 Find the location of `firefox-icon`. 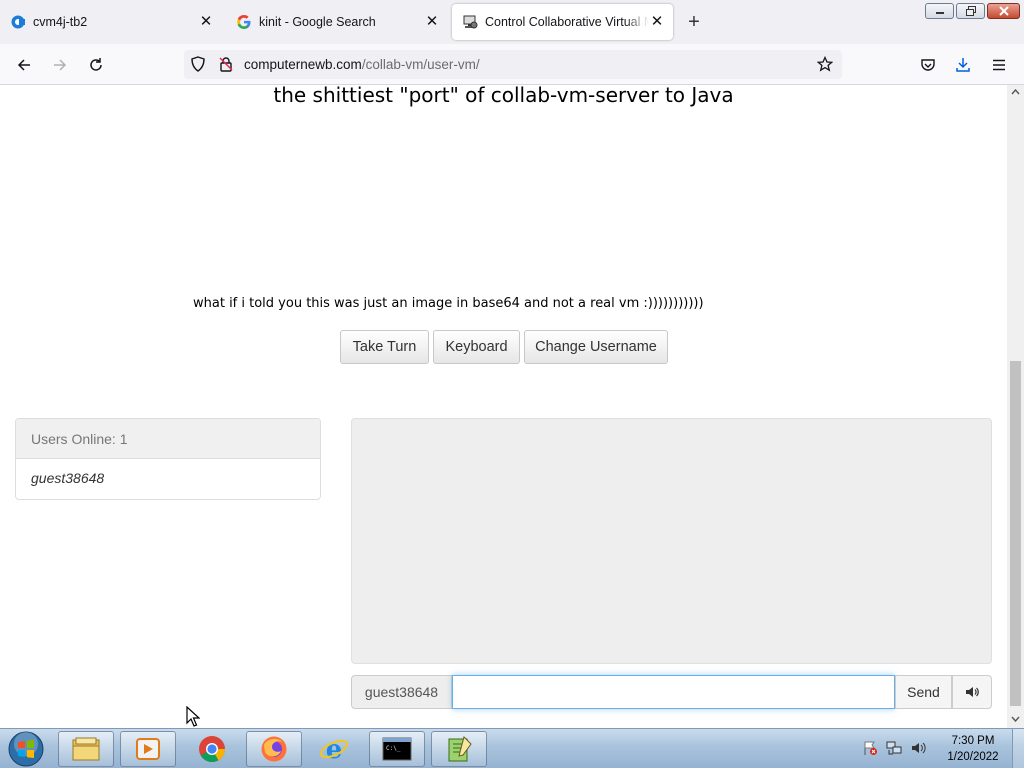

firefox-icon is located at coordinates (274, 749).